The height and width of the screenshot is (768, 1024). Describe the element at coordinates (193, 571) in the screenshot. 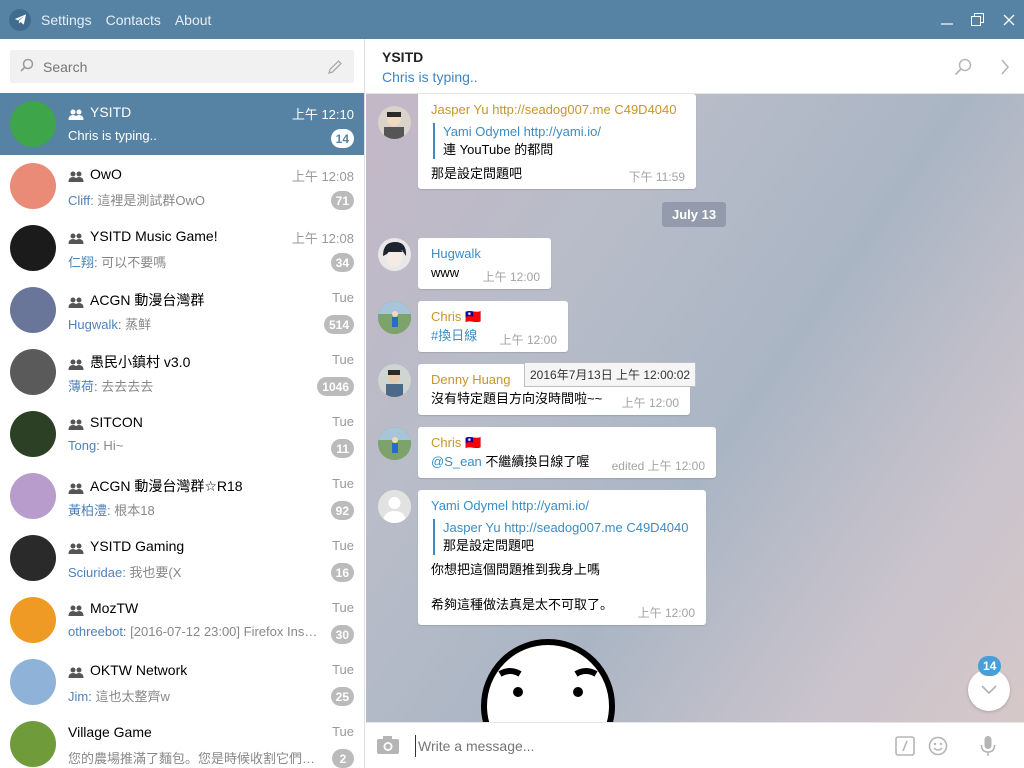

I see `dialog-preview: Sciuridae: 我也要(X` at that location.